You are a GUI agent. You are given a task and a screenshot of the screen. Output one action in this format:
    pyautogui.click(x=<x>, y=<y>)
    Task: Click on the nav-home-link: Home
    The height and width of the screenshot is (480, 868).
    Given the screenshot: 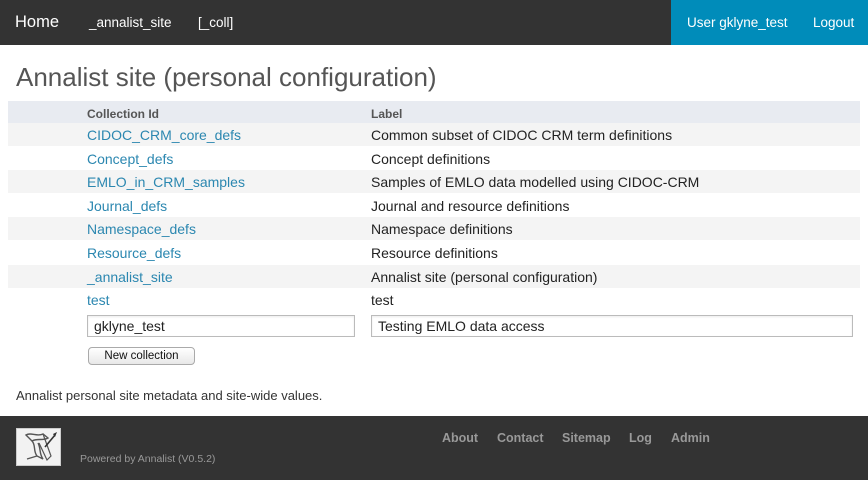 What is the action you would take?
    pyautogui.click(x=37, y=22)
    